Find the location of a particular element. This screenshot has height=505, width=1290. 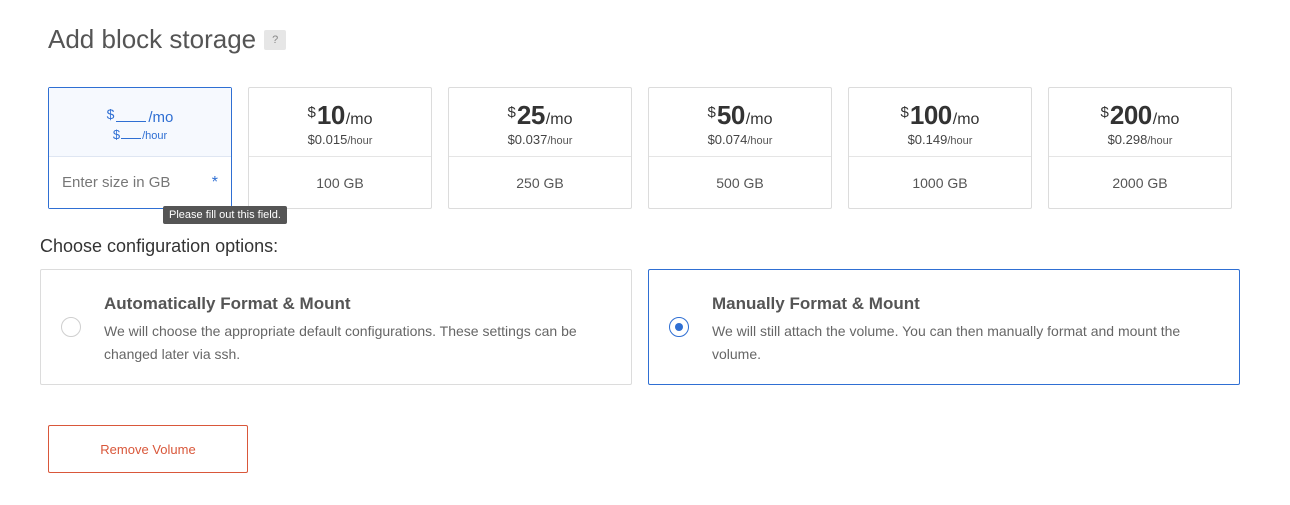

plan-100: $100/mo $0.149/hour 1000 GB is located at coordinates (940, 148).